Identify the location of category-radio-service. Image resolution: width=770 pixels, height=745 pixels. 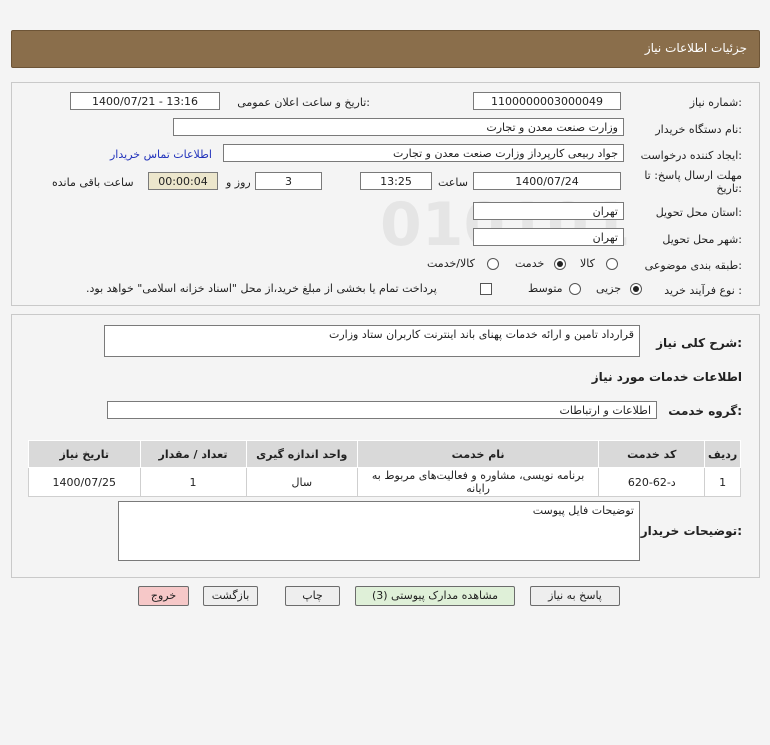
(560, 264).